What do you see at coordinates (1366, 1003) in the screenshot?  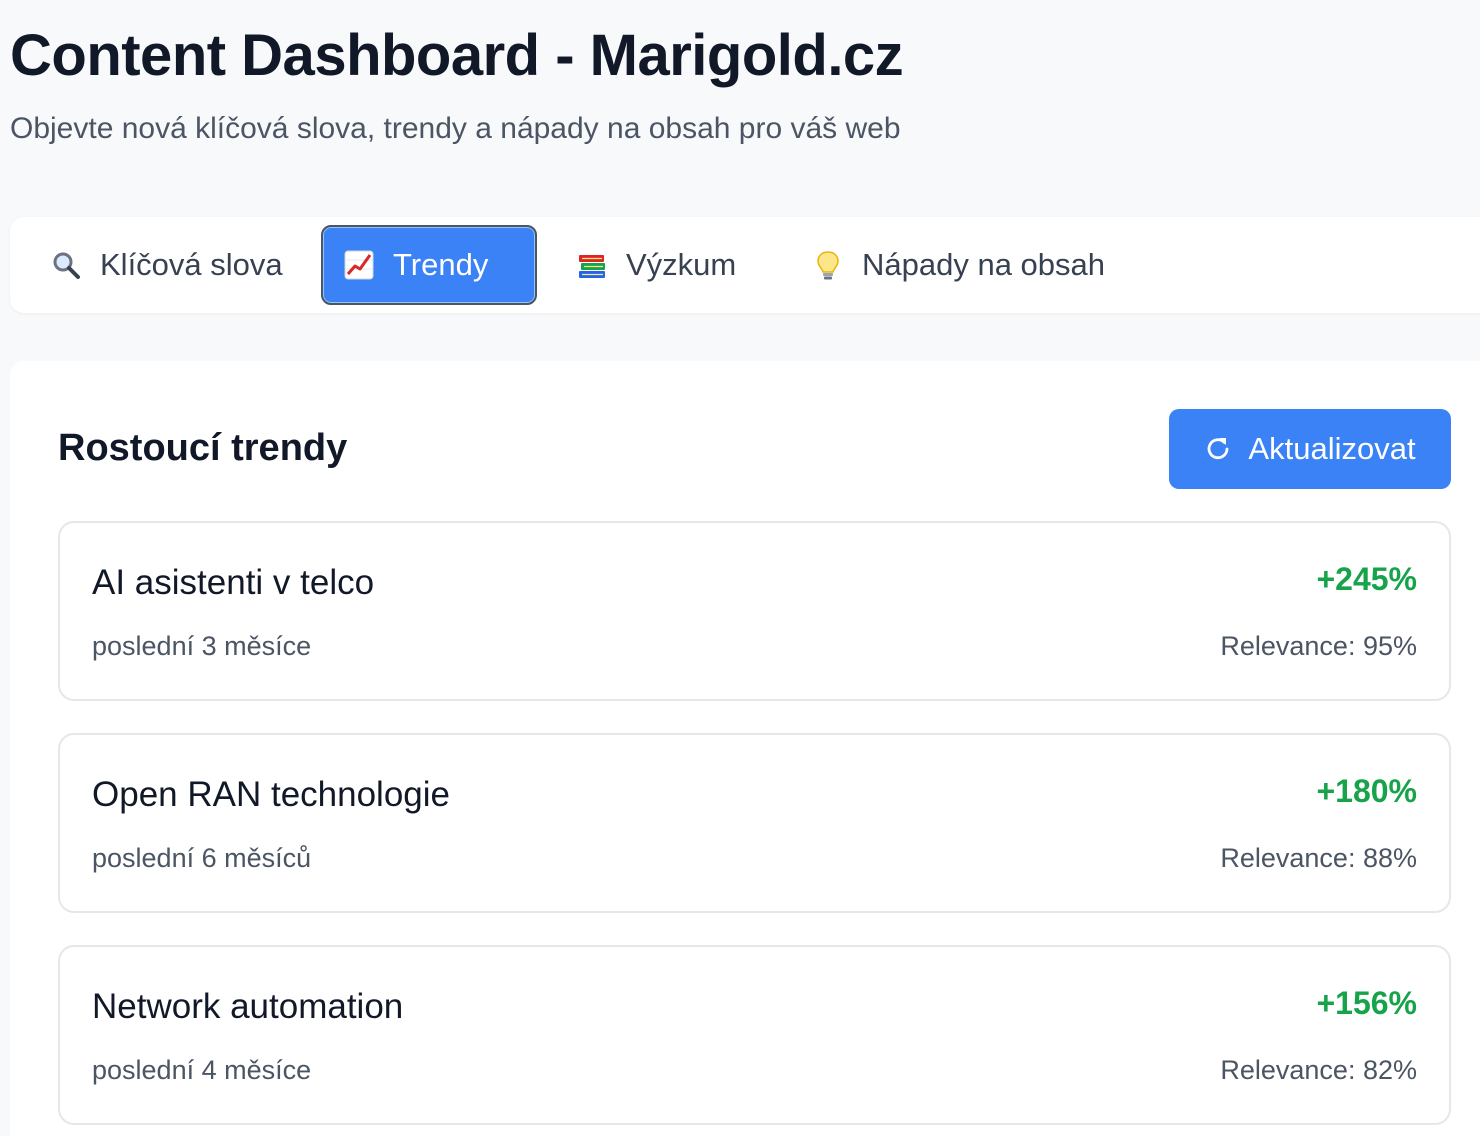 I see `trend-growth: +156%` at bounding box center [1366, 1003].